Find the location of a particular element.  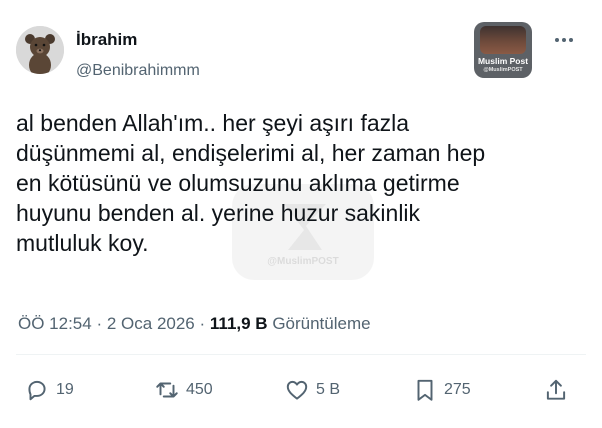

author-handle: @Benibrahimmm is located at coordinates (138, 71).